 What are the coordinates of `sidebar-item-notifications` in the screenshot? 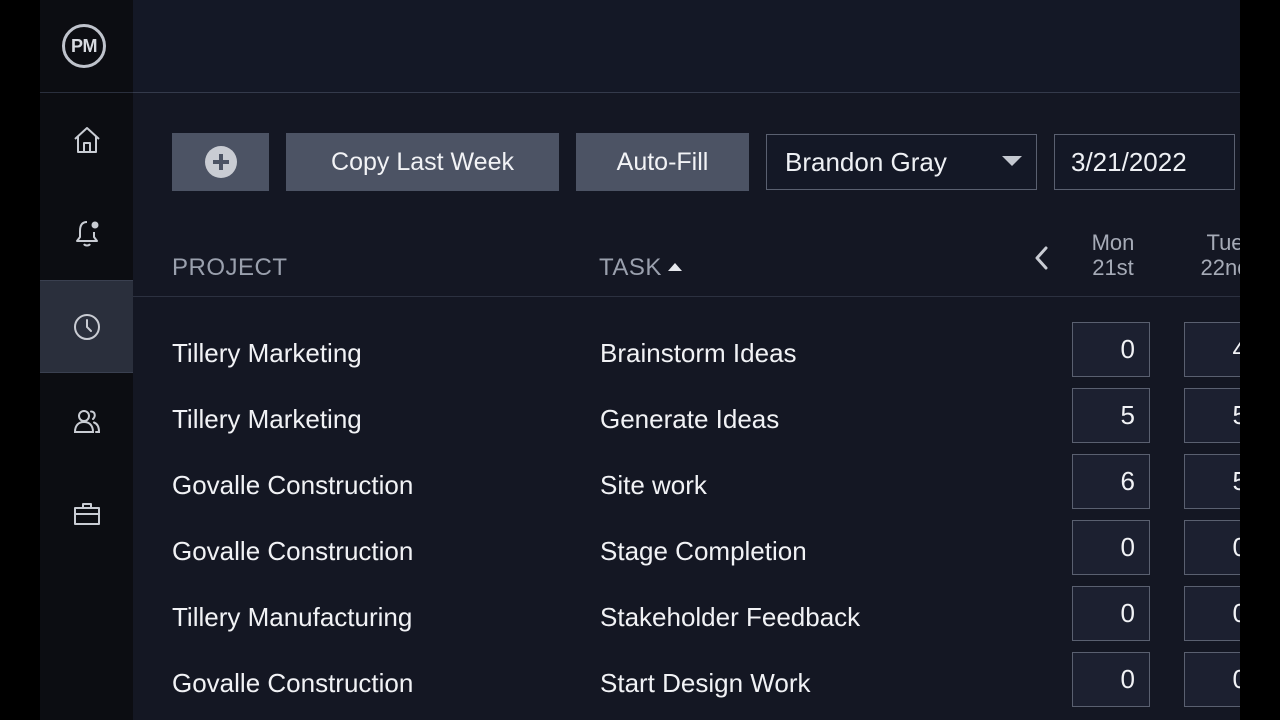 It's located at (86, 232).